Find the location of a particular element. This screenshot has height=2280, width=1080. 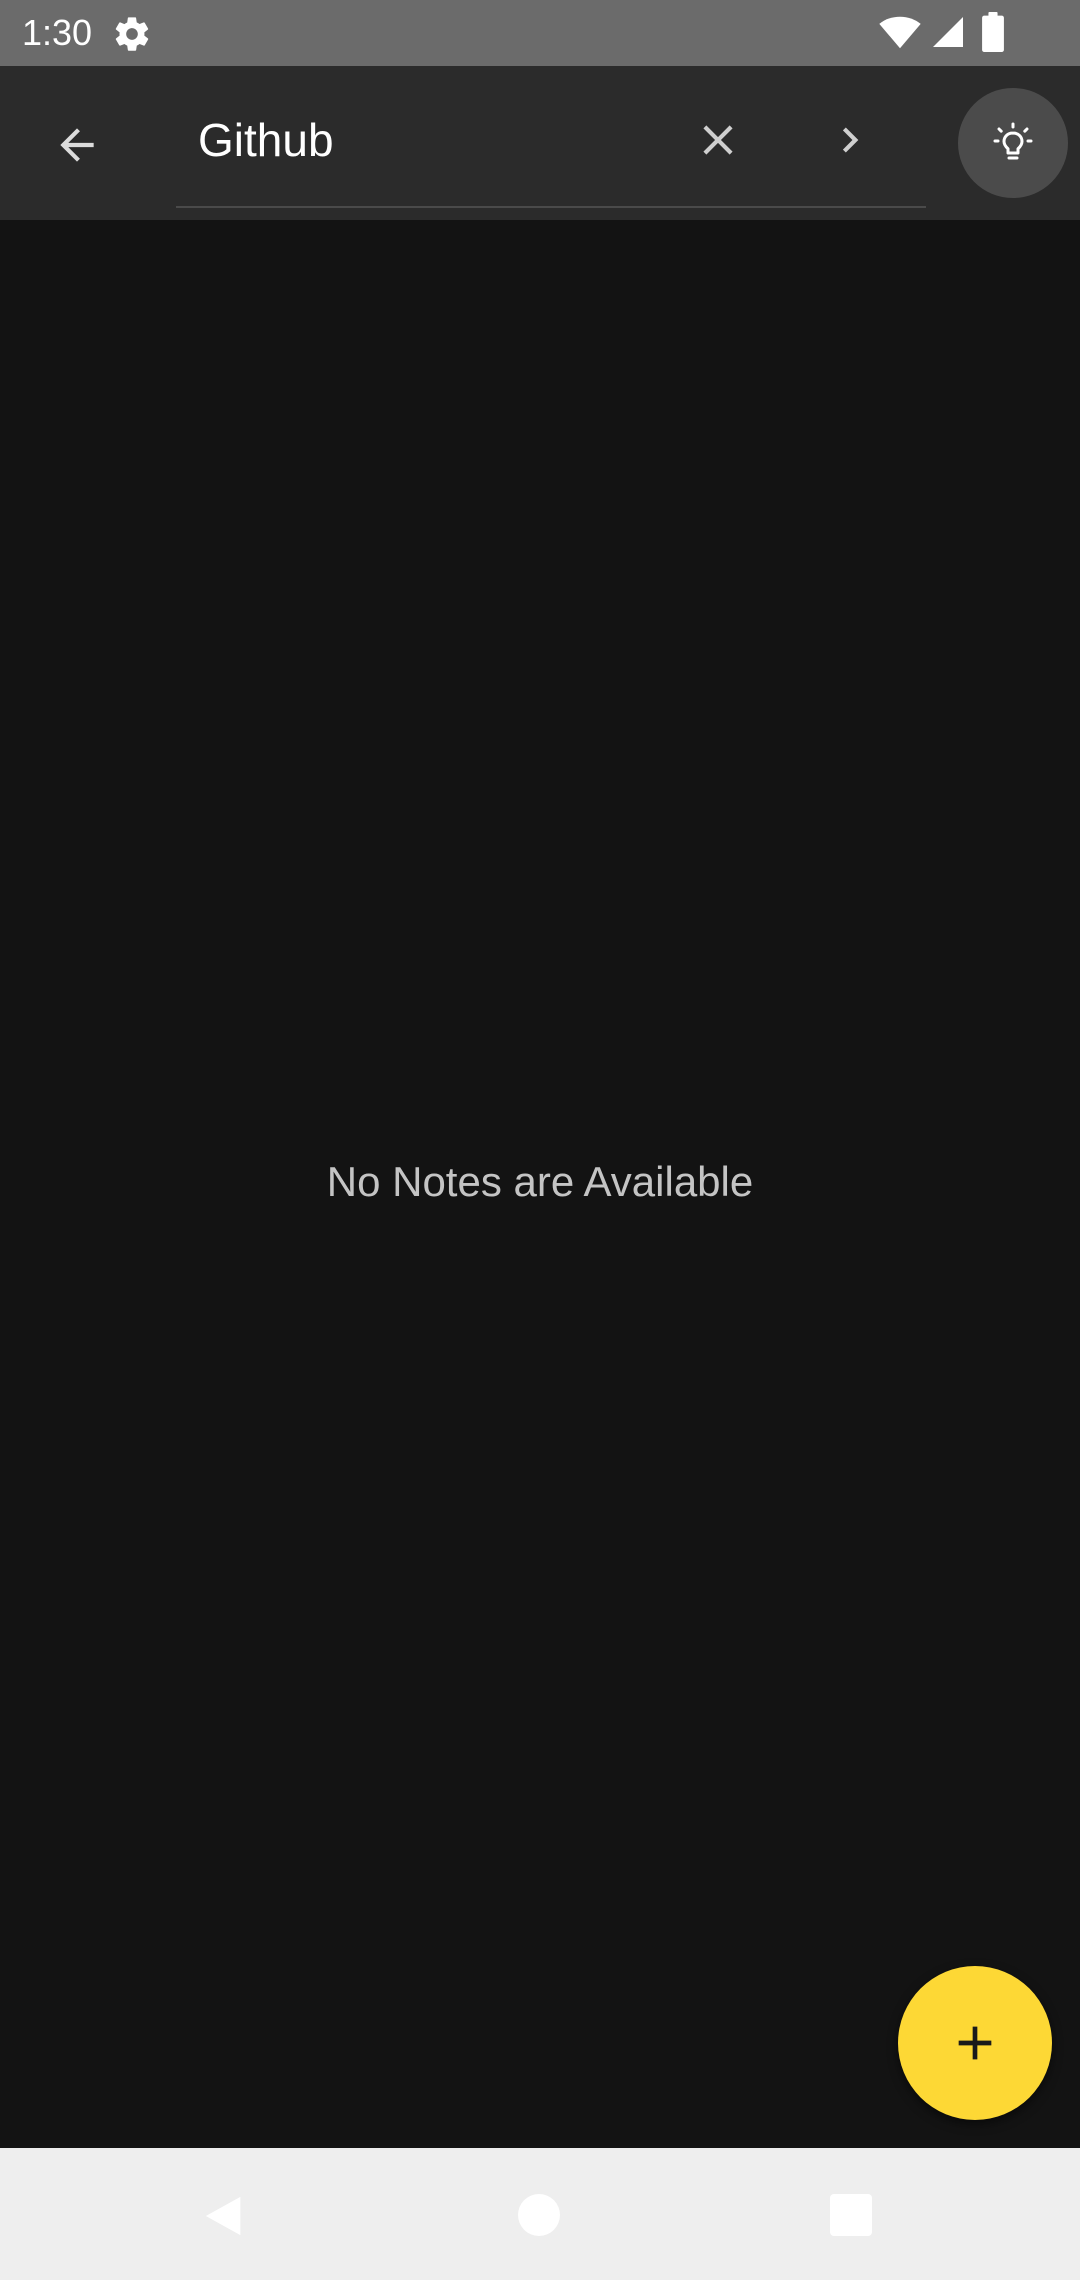

search-input is located at coordinates (433, 140).